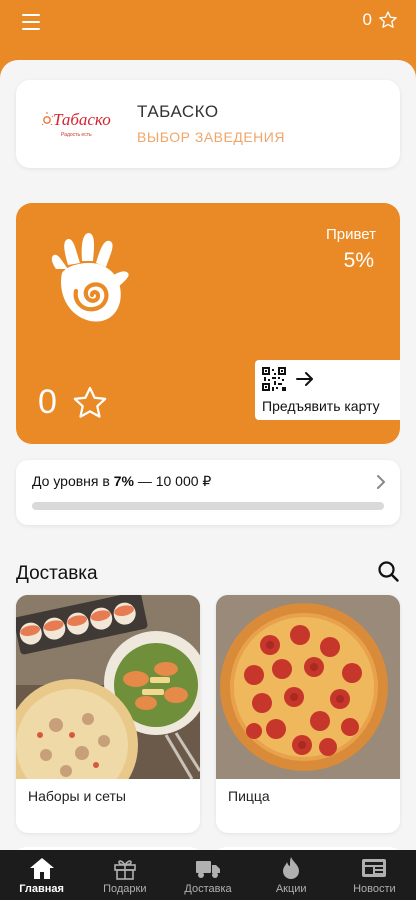 The image size is (416, 900). What do you see at coordinates (374, 868) in the screenshot?
I see `news-icon` at bounding box center [374, 868].